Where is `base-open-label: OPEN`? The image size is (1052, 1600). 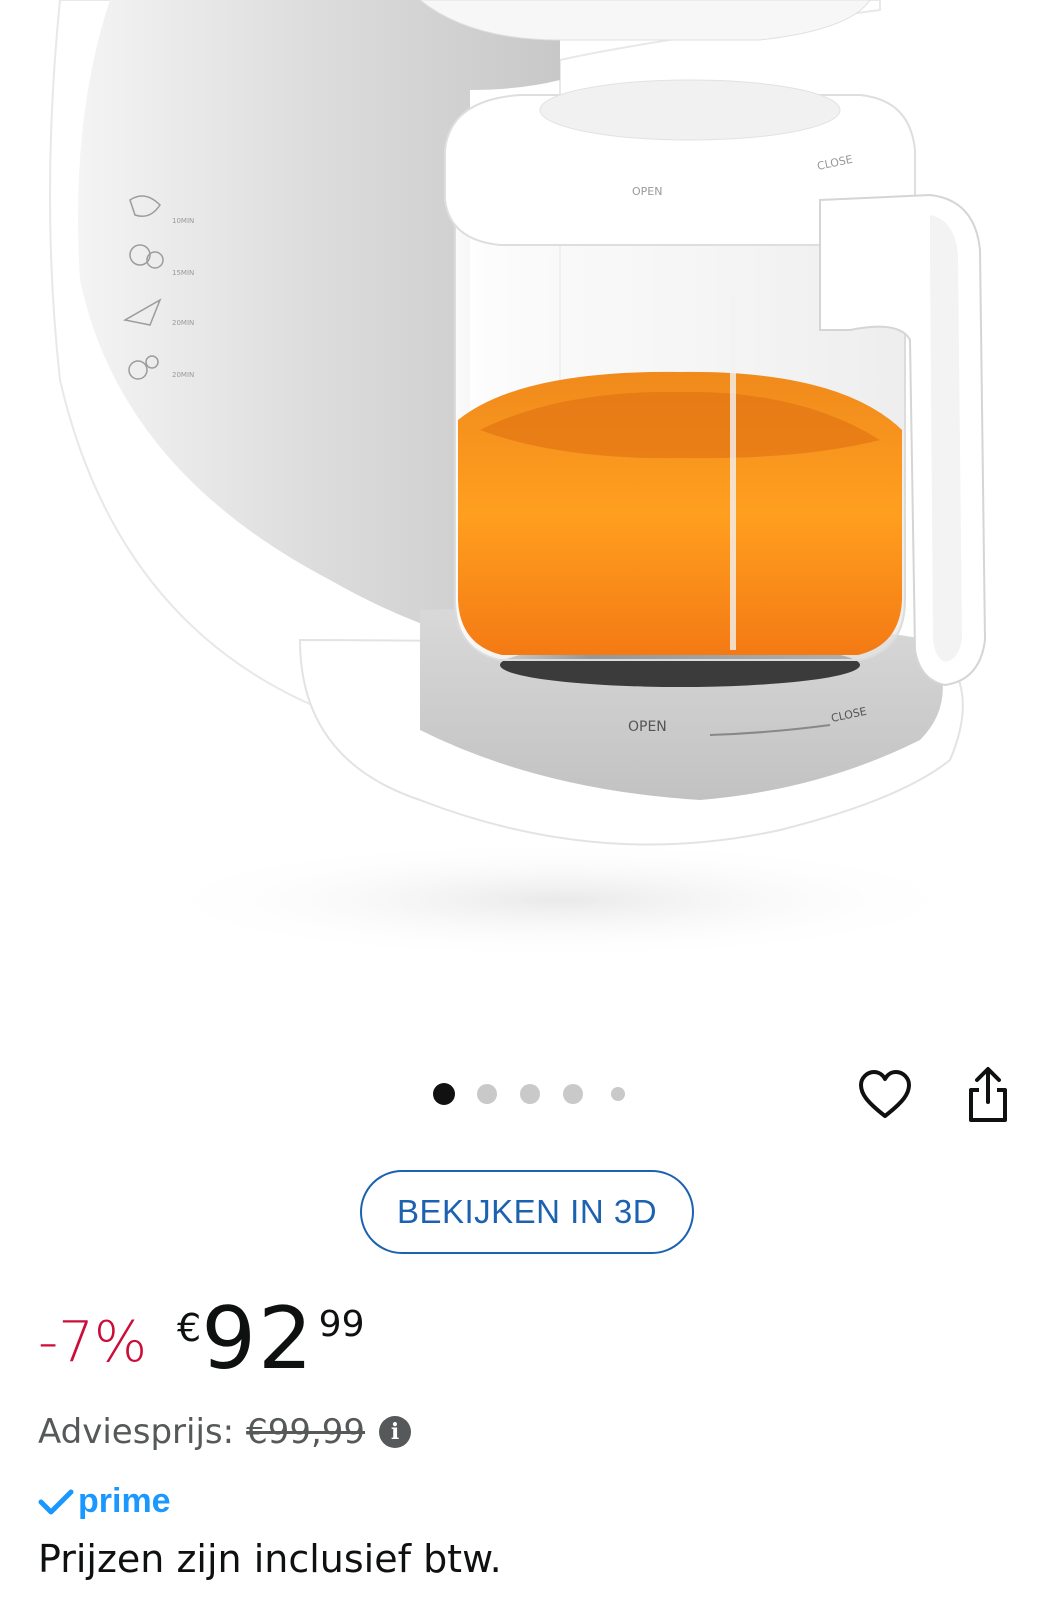 base-open-label: OPEN is located at coordinates (647, 727).